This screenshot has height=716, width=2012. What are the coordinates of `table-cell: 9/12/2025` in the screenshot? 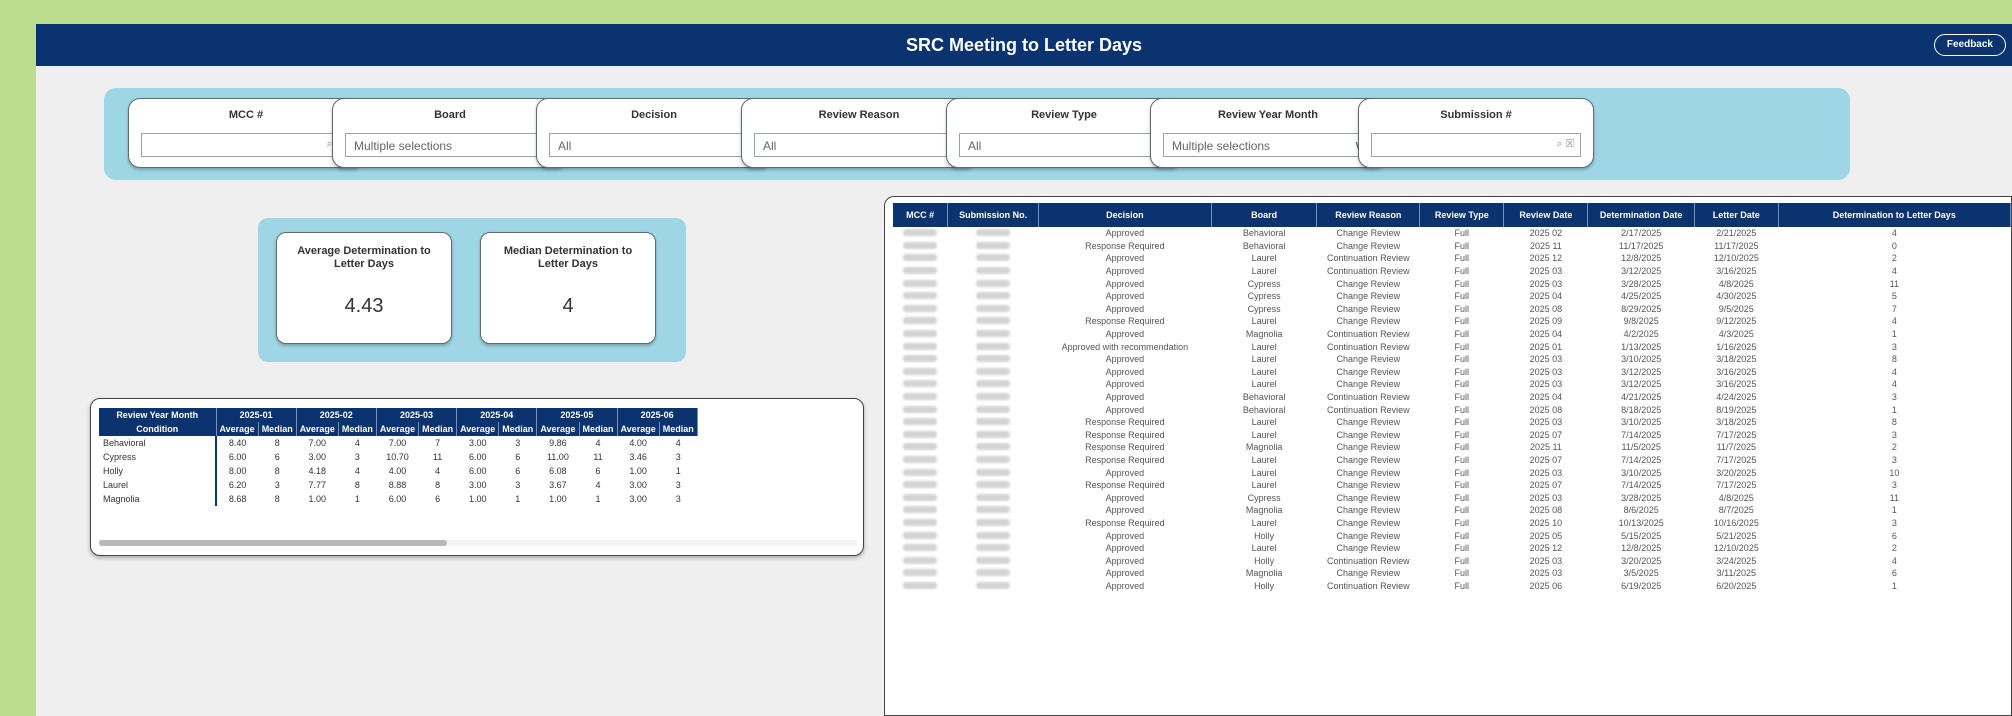 It's located at (1736, 321).